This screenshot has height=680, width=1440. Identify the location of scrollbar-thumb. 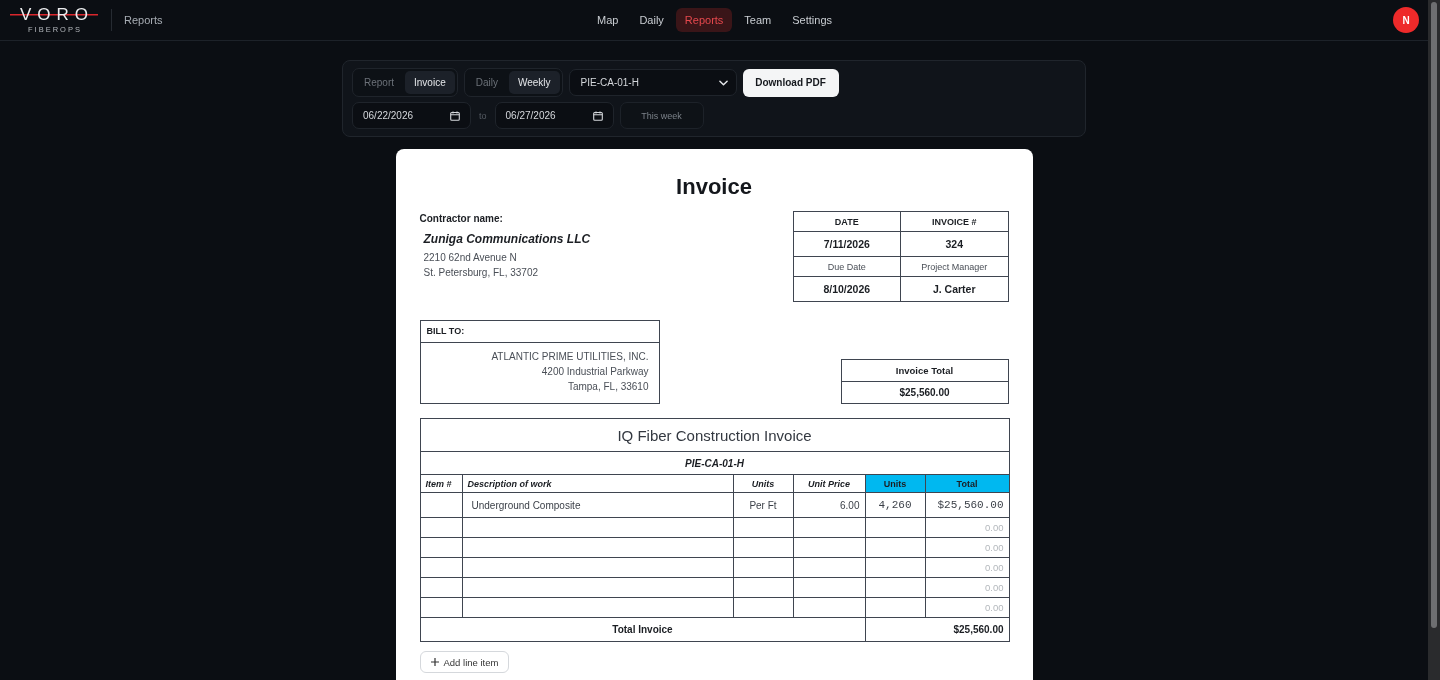
(1434, 315).